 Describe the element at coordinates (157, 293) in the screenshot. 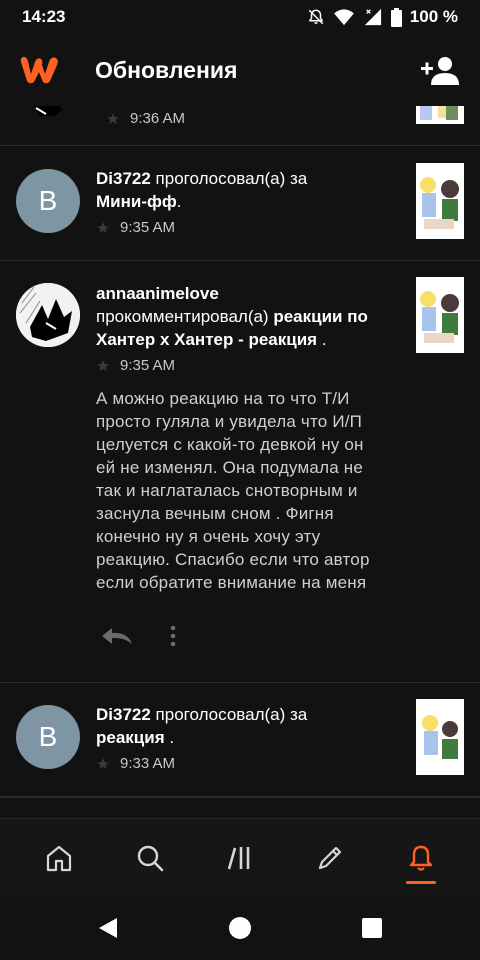

I see `user-name: annaanimelove` at that location.